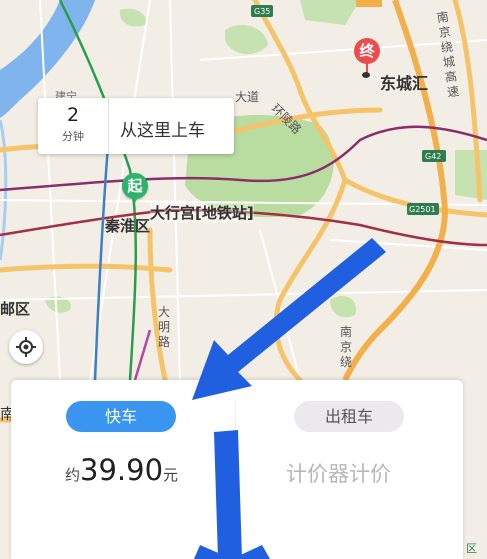 The height and width of the screenshot is (559, 487). I want to click on end-marker: 终, so click(367, 51).